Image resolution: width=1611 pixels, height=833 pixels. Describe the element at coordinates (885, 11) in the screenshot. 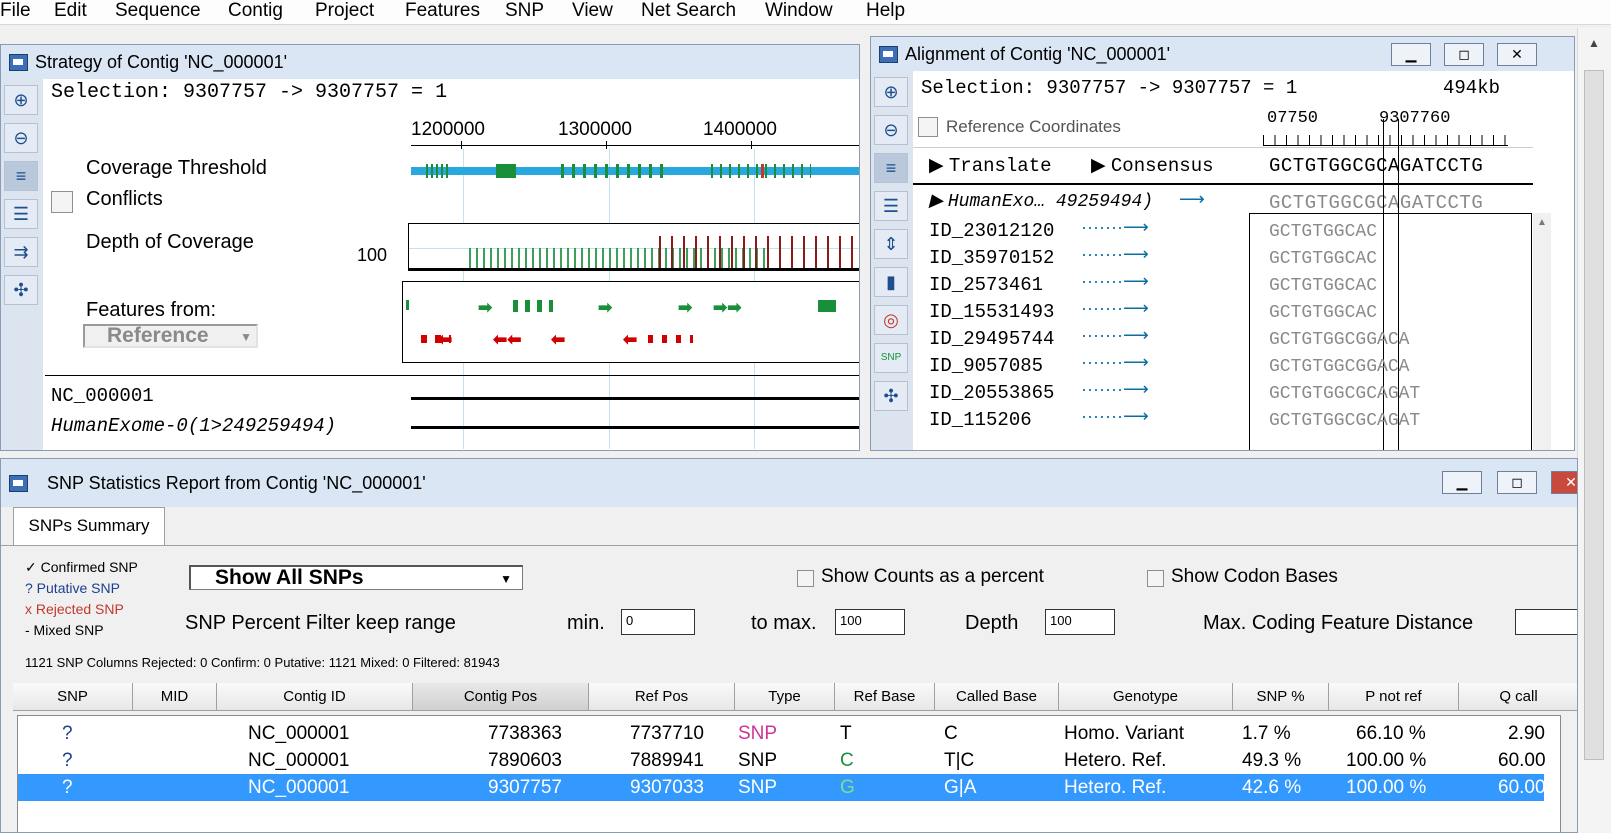

I see `menu-help: Help` at that location.